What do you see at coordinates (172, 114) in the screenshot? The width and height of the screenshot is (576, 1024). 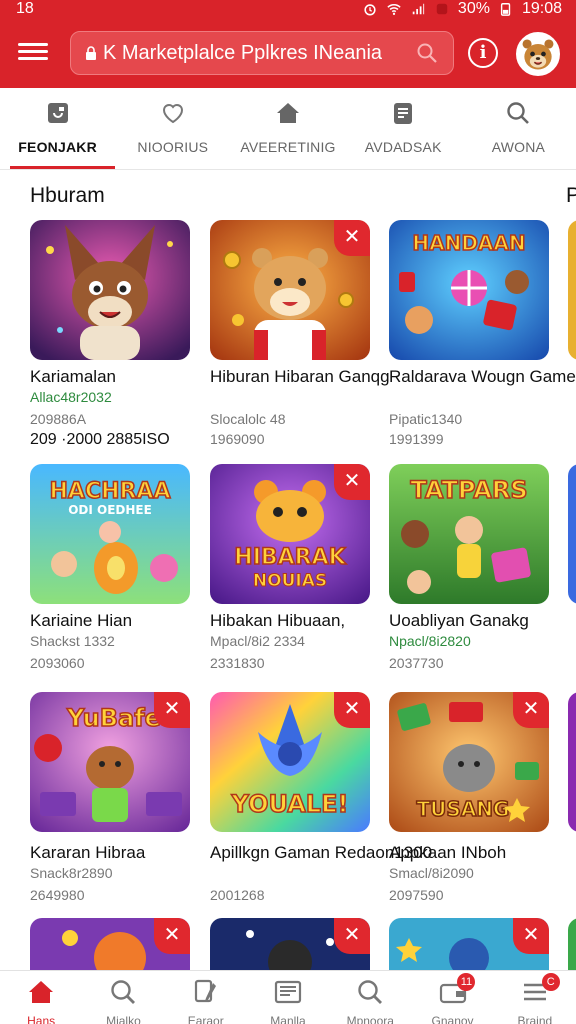 I see `heart-icon` at bounding box center [172, 114].